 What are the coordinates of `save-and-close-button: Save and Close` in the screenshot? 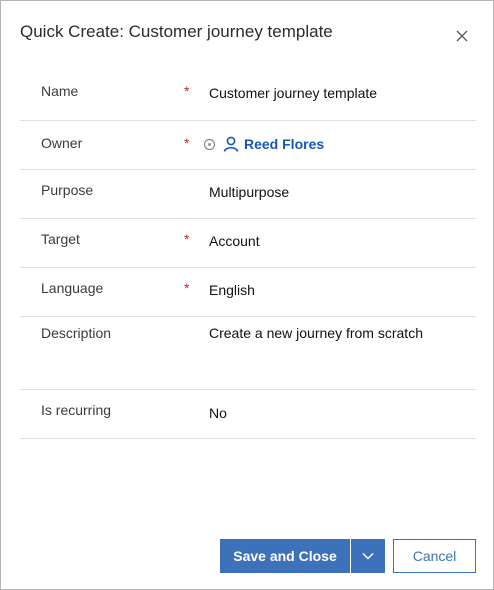 It's located at (285, 556).